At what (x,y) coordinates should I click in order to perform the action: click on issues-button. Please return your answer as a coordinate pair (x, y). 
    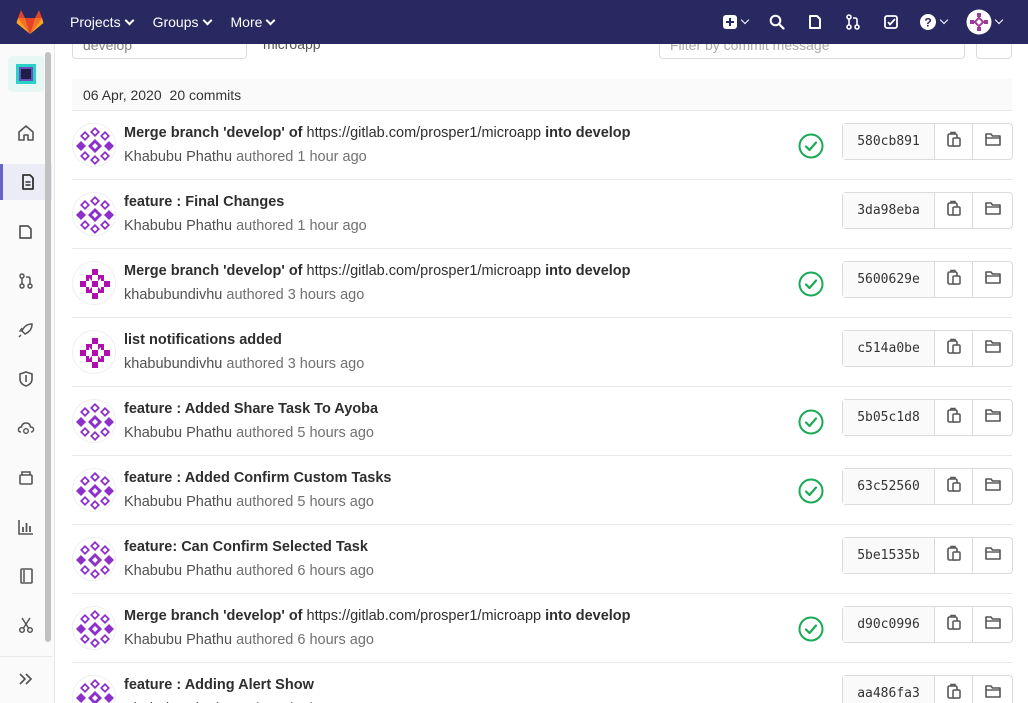
    Looking at the image, I should click on (815, 22).